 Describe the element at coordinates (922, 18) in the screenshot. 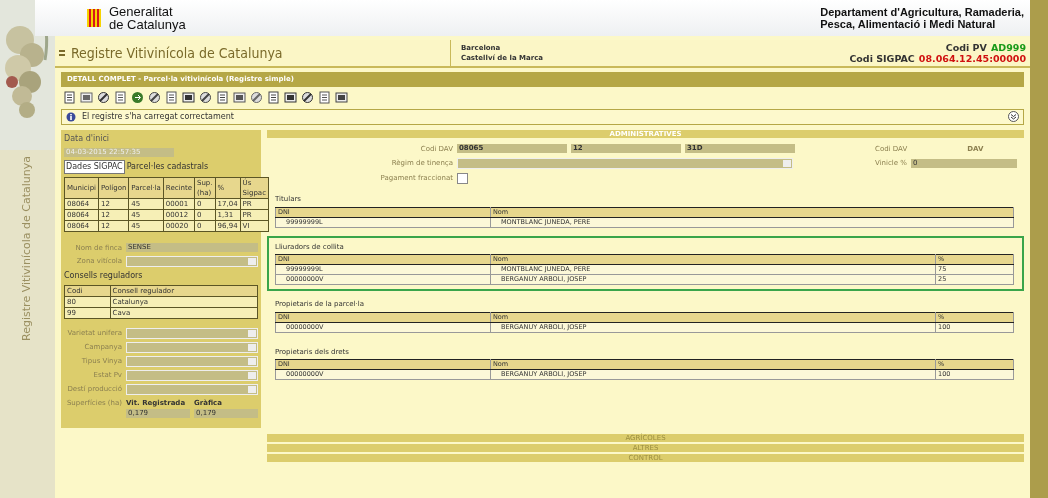

I see `department-name: Departament d'Agricultura, Ramaderia, Pesca, Alimentació i Medi Natural` at that location.